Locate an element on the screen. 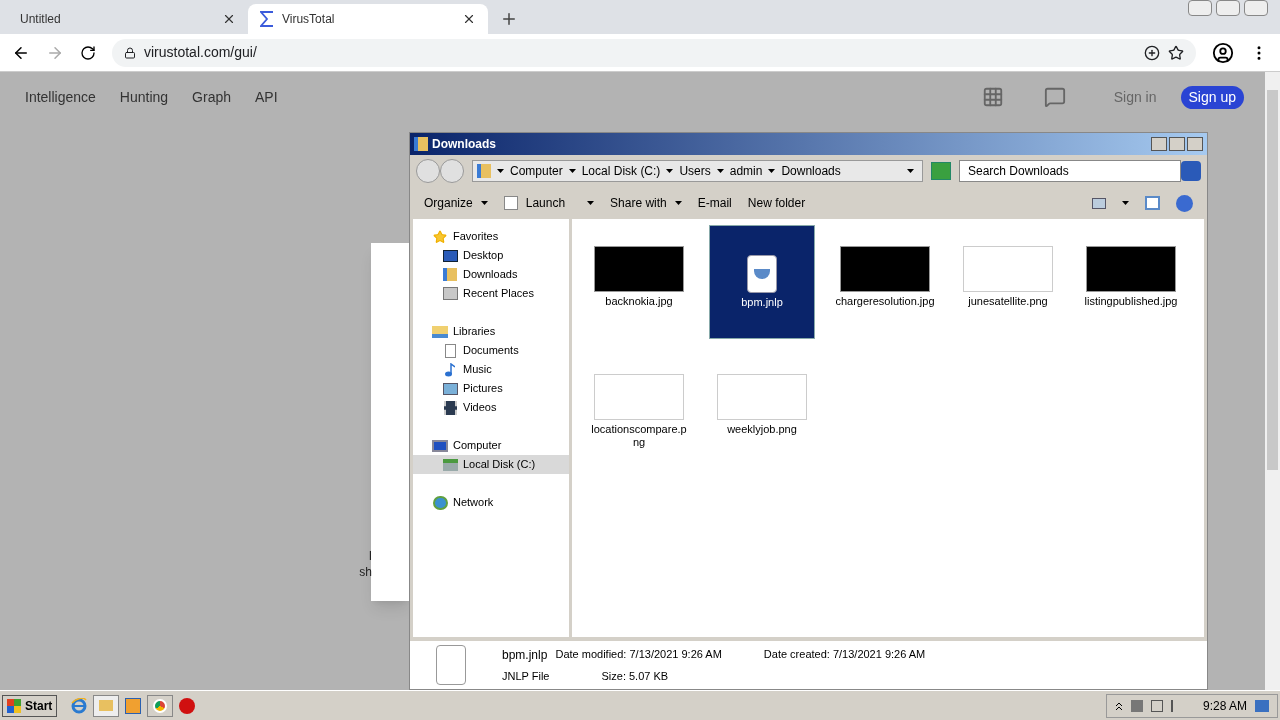 This screenshot has height=720, width=1280. preview-pane-icon is located at coordinates (1152, 203).